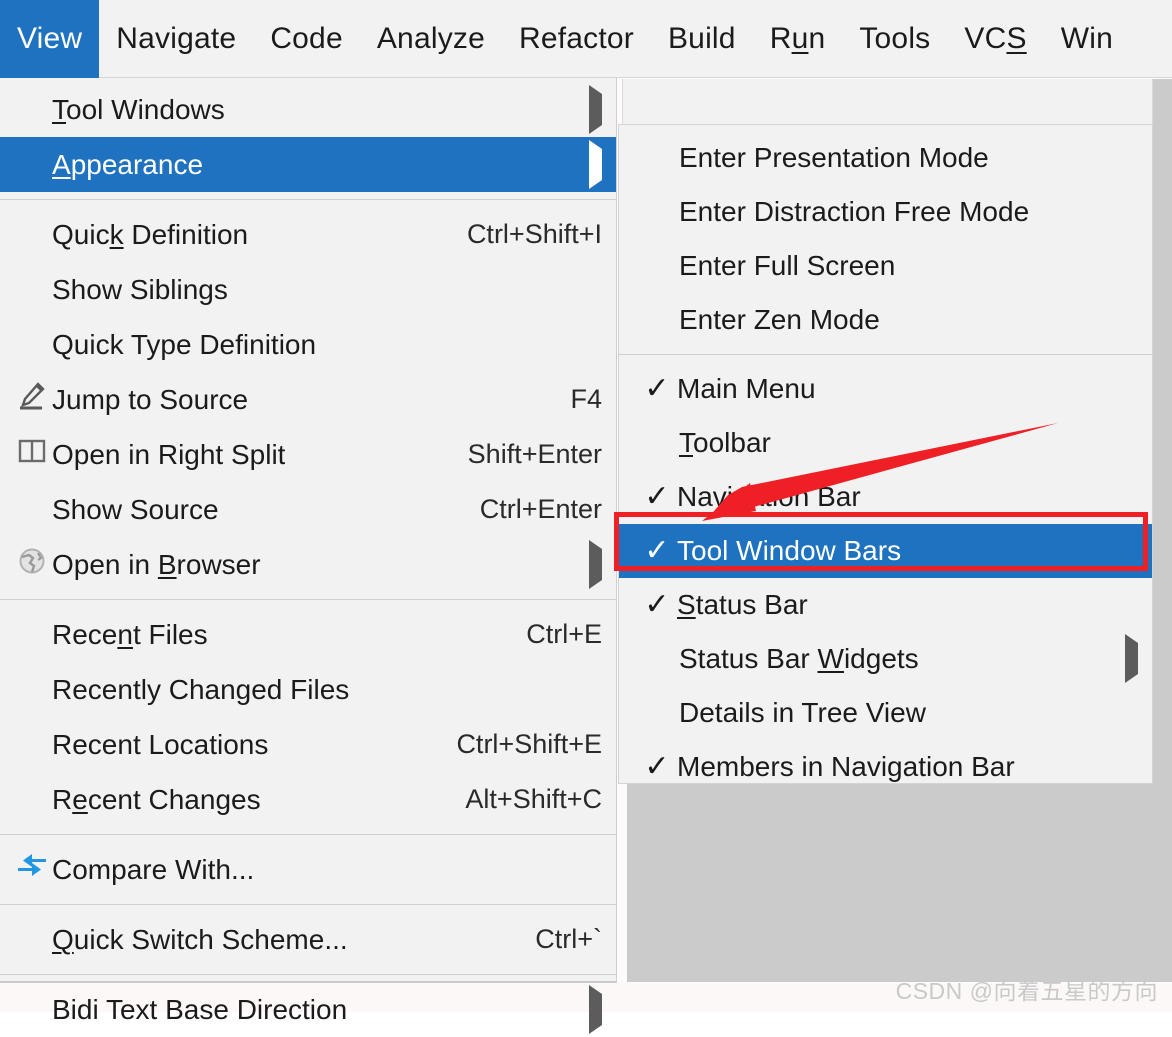 Image resolution: width=1172 pixels, height=1037 pixels. I want to click on submenu-item-tool-window-bars: ✓ Tool Window Bars, so click(885, 551).